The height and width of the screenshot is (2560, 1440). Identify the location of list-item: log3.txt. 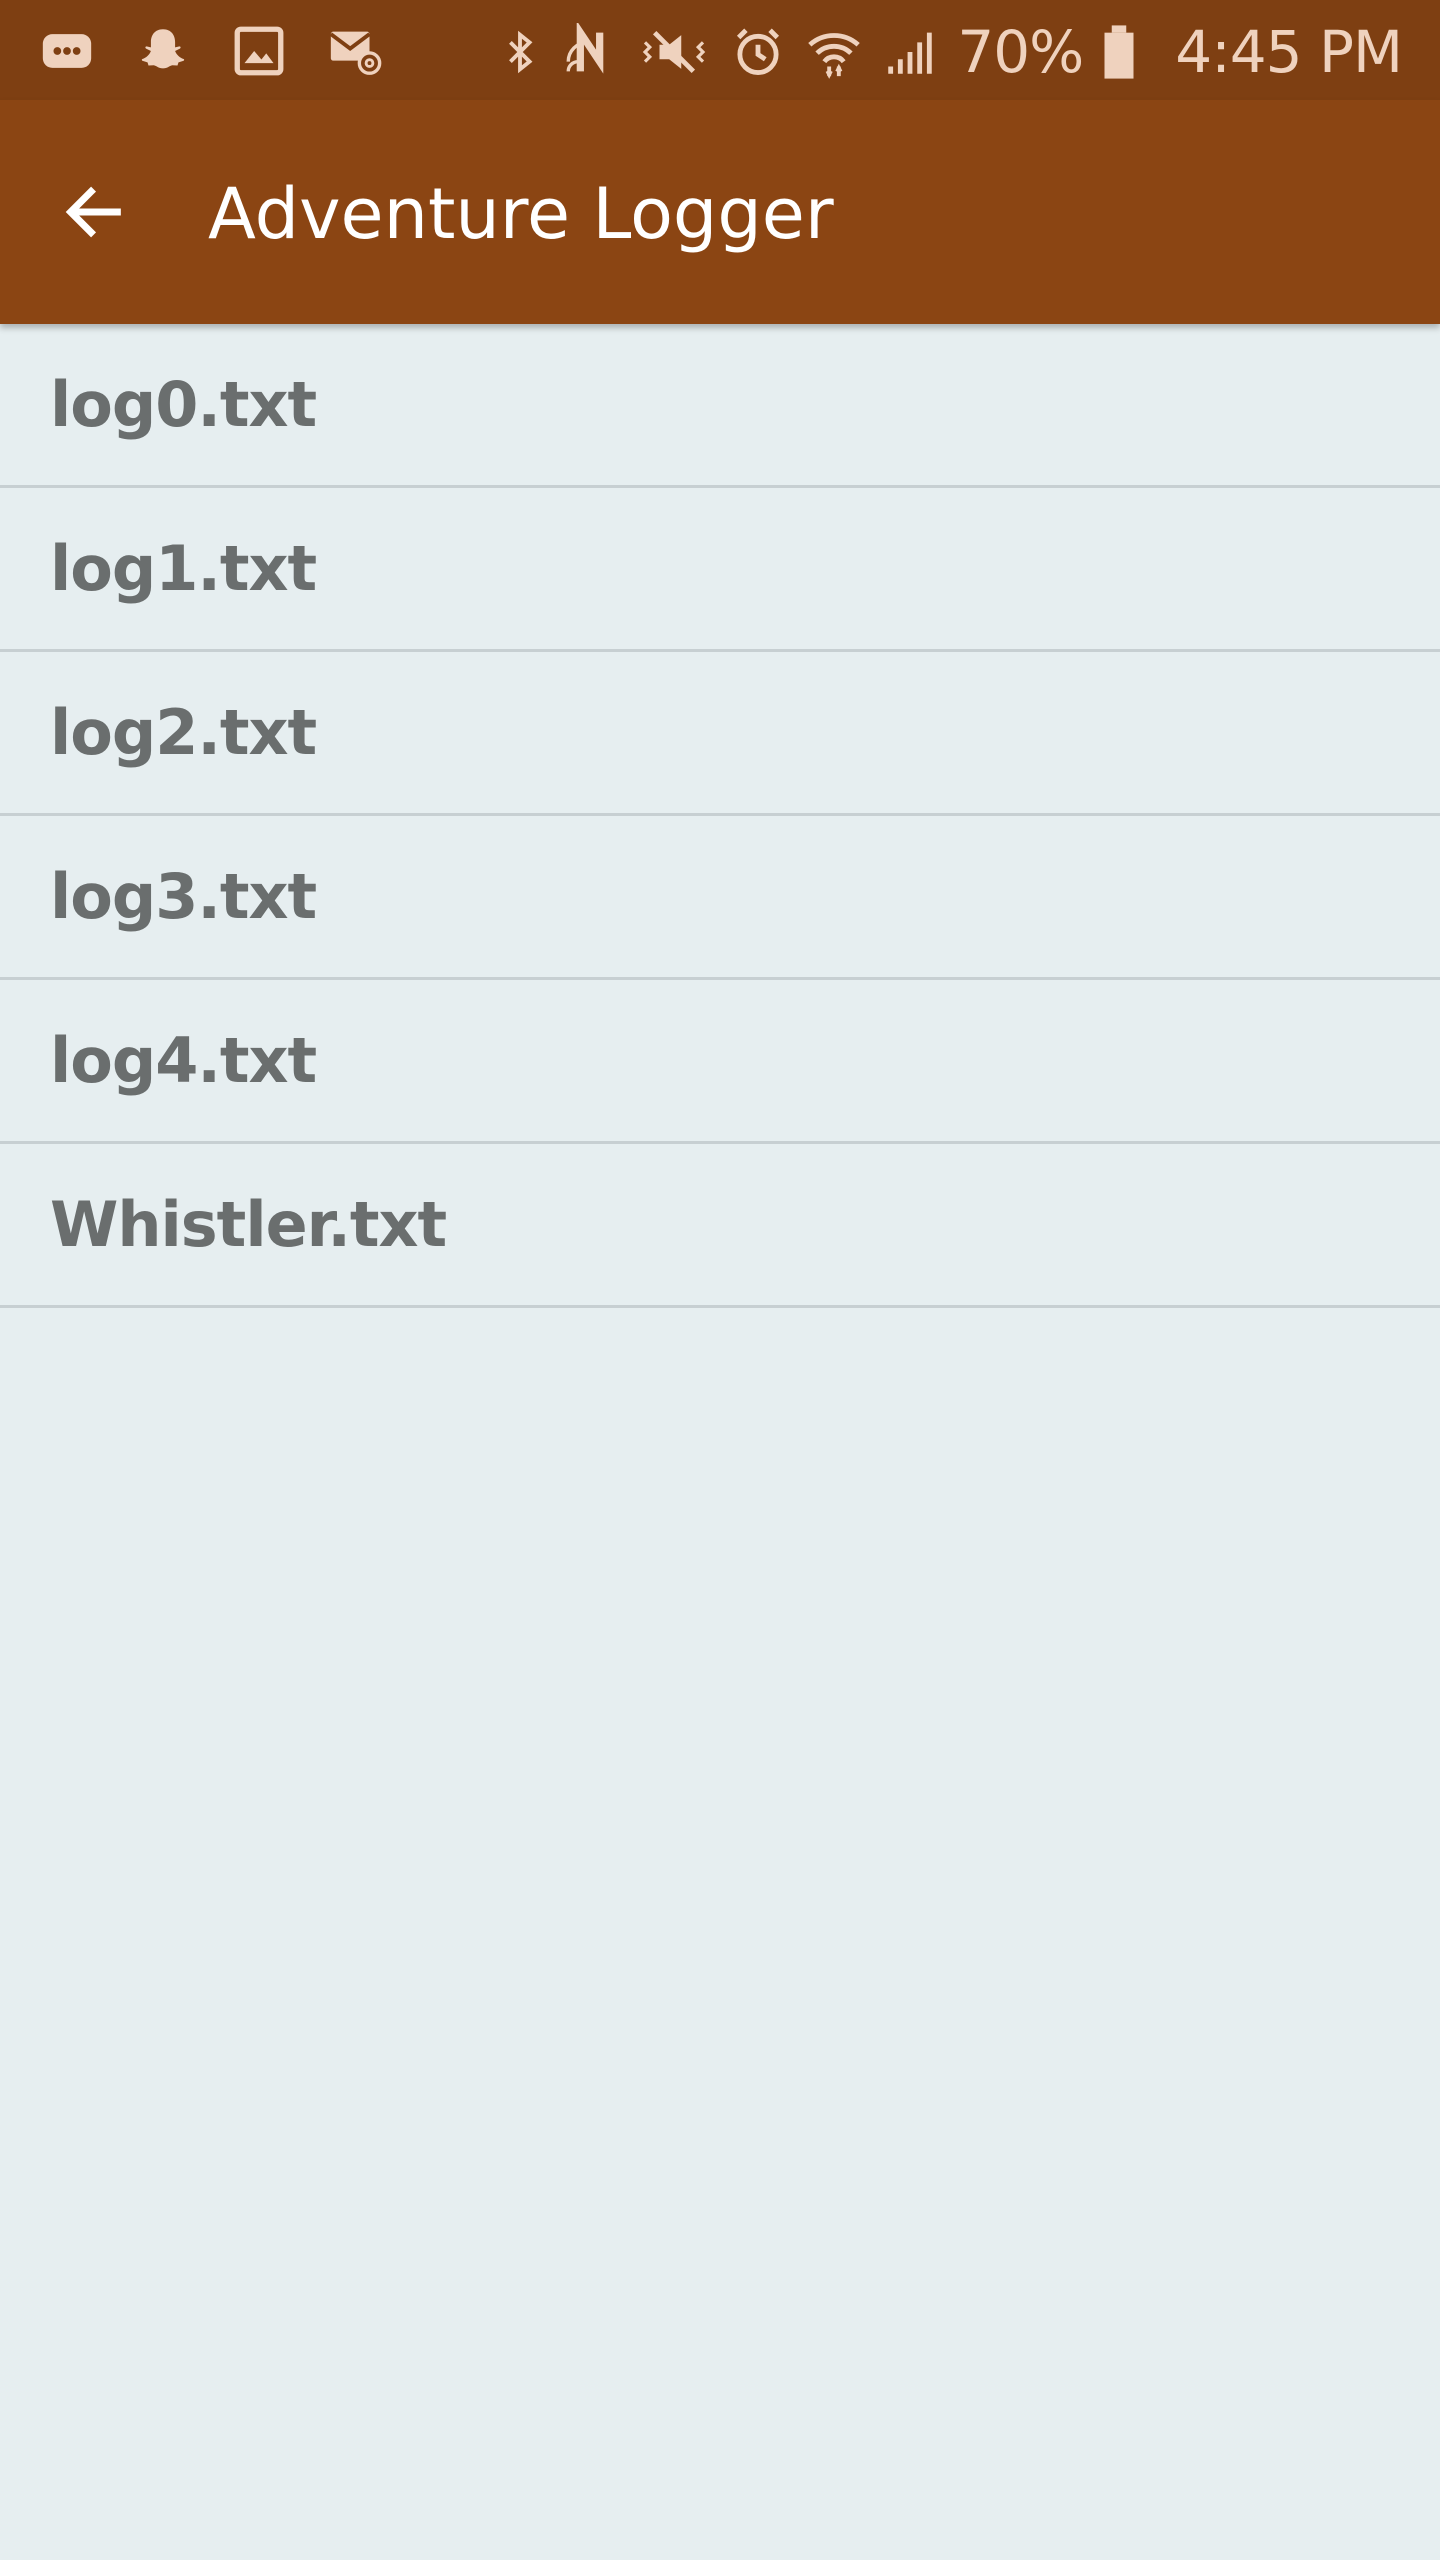
(720, 898).